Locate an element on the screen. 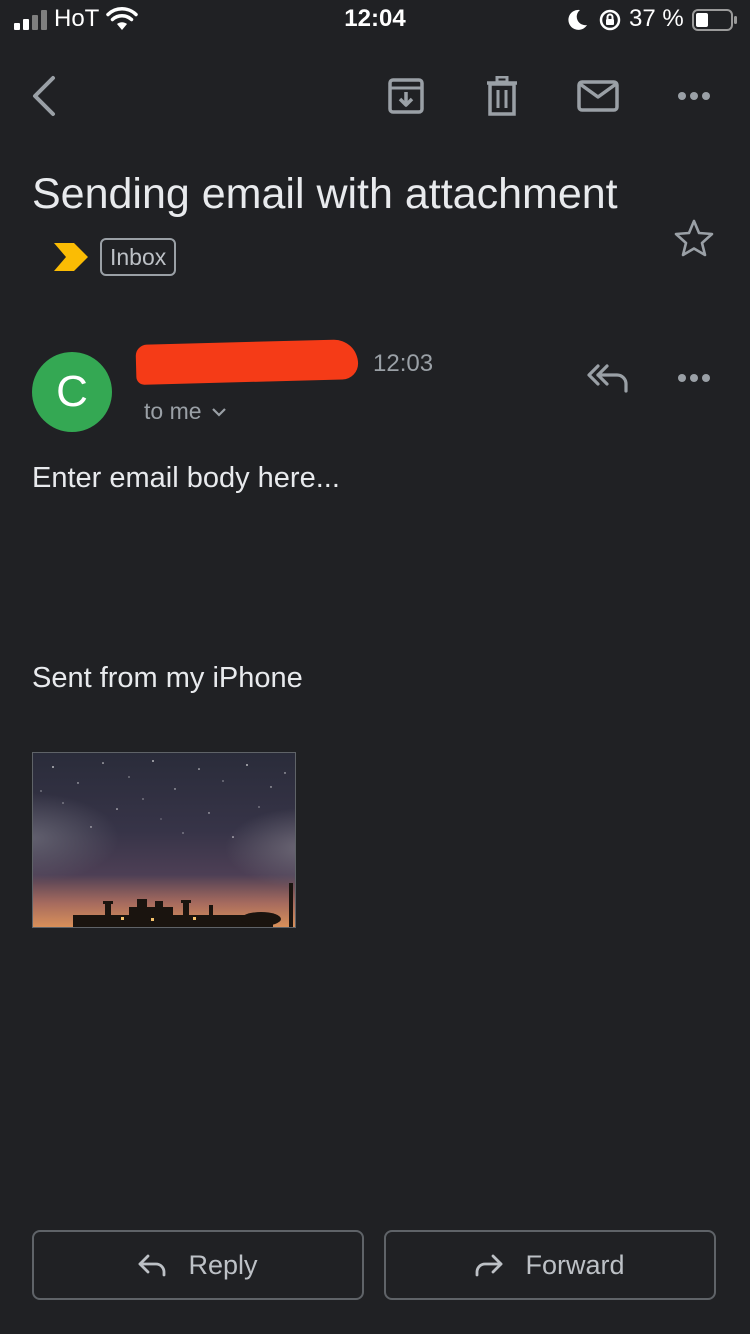 The width and height of the screenshot is (750, 1334). email-signature: Sent from my iPhone is located at coordinates (167, 678).